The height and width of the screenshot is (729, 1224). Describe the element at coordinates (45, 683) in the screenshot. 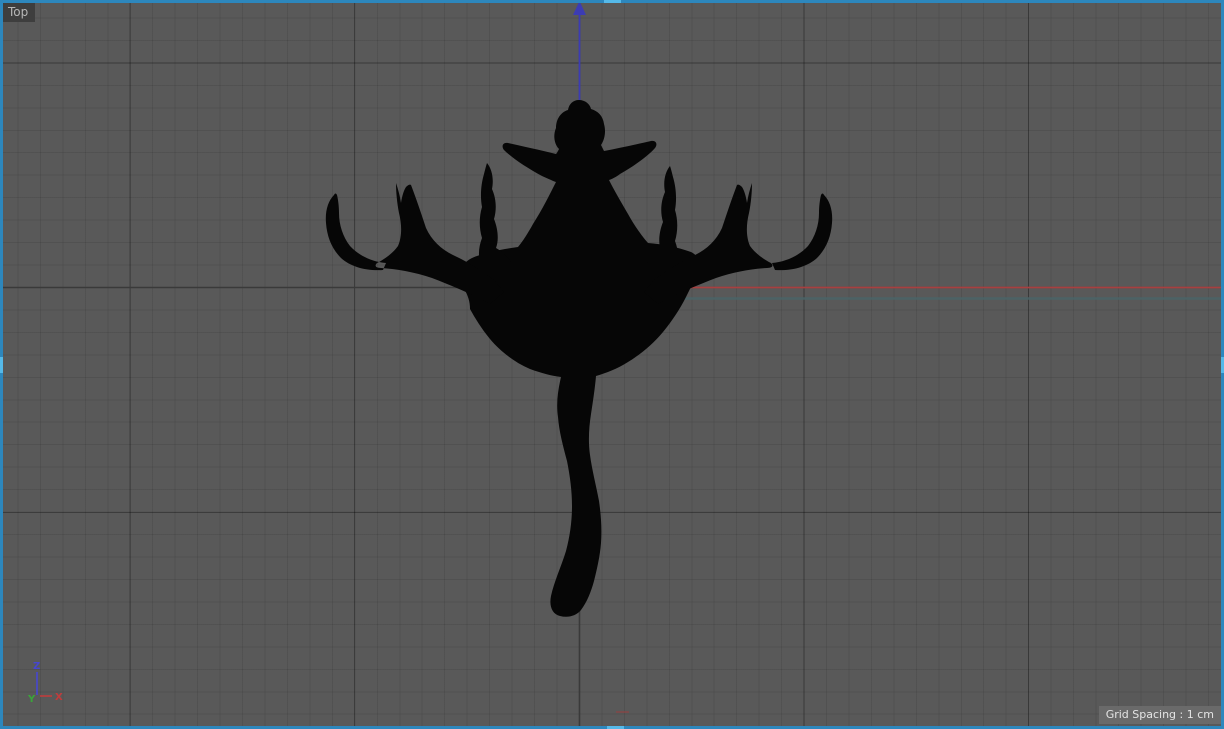

I see `axis-gizmo: Z X Y` at that location.